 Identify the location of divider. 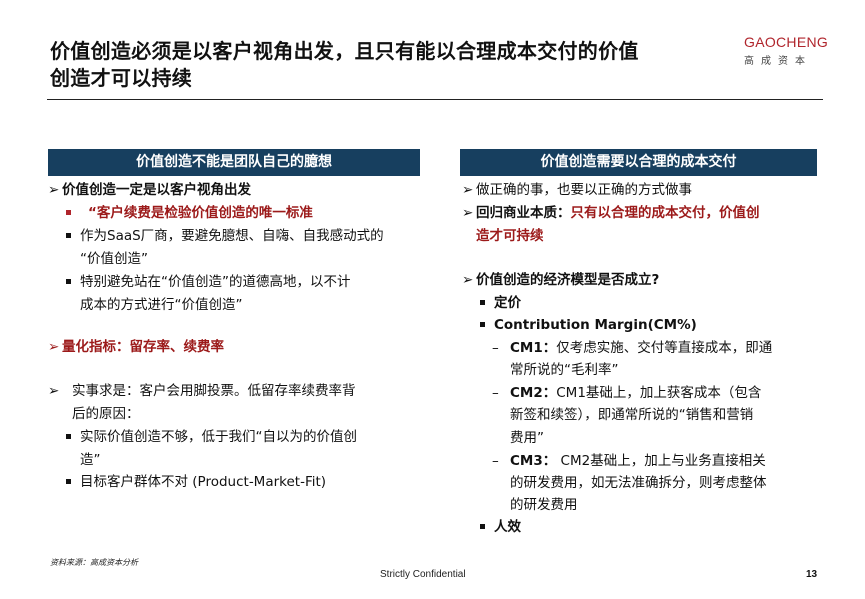
(435, 99).